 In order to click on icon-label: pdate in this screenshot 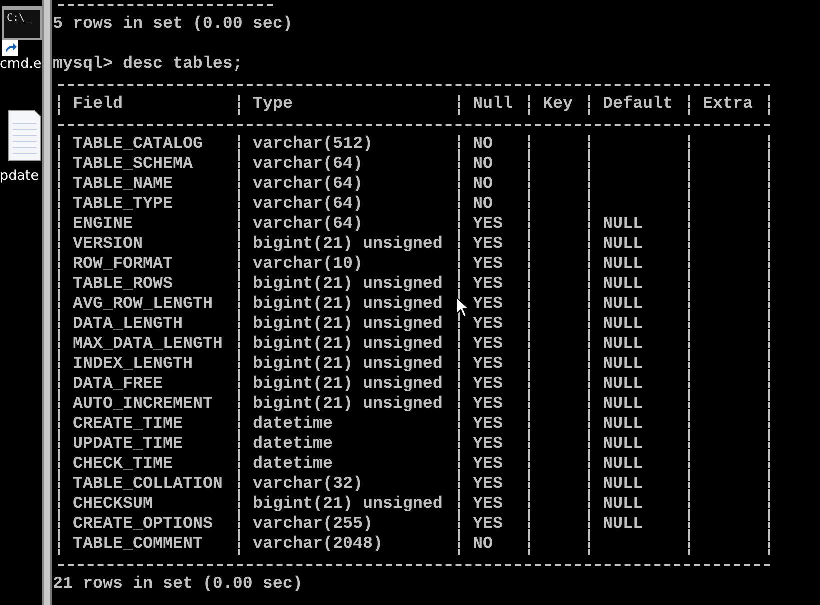, I will do `click(20, 176)`.